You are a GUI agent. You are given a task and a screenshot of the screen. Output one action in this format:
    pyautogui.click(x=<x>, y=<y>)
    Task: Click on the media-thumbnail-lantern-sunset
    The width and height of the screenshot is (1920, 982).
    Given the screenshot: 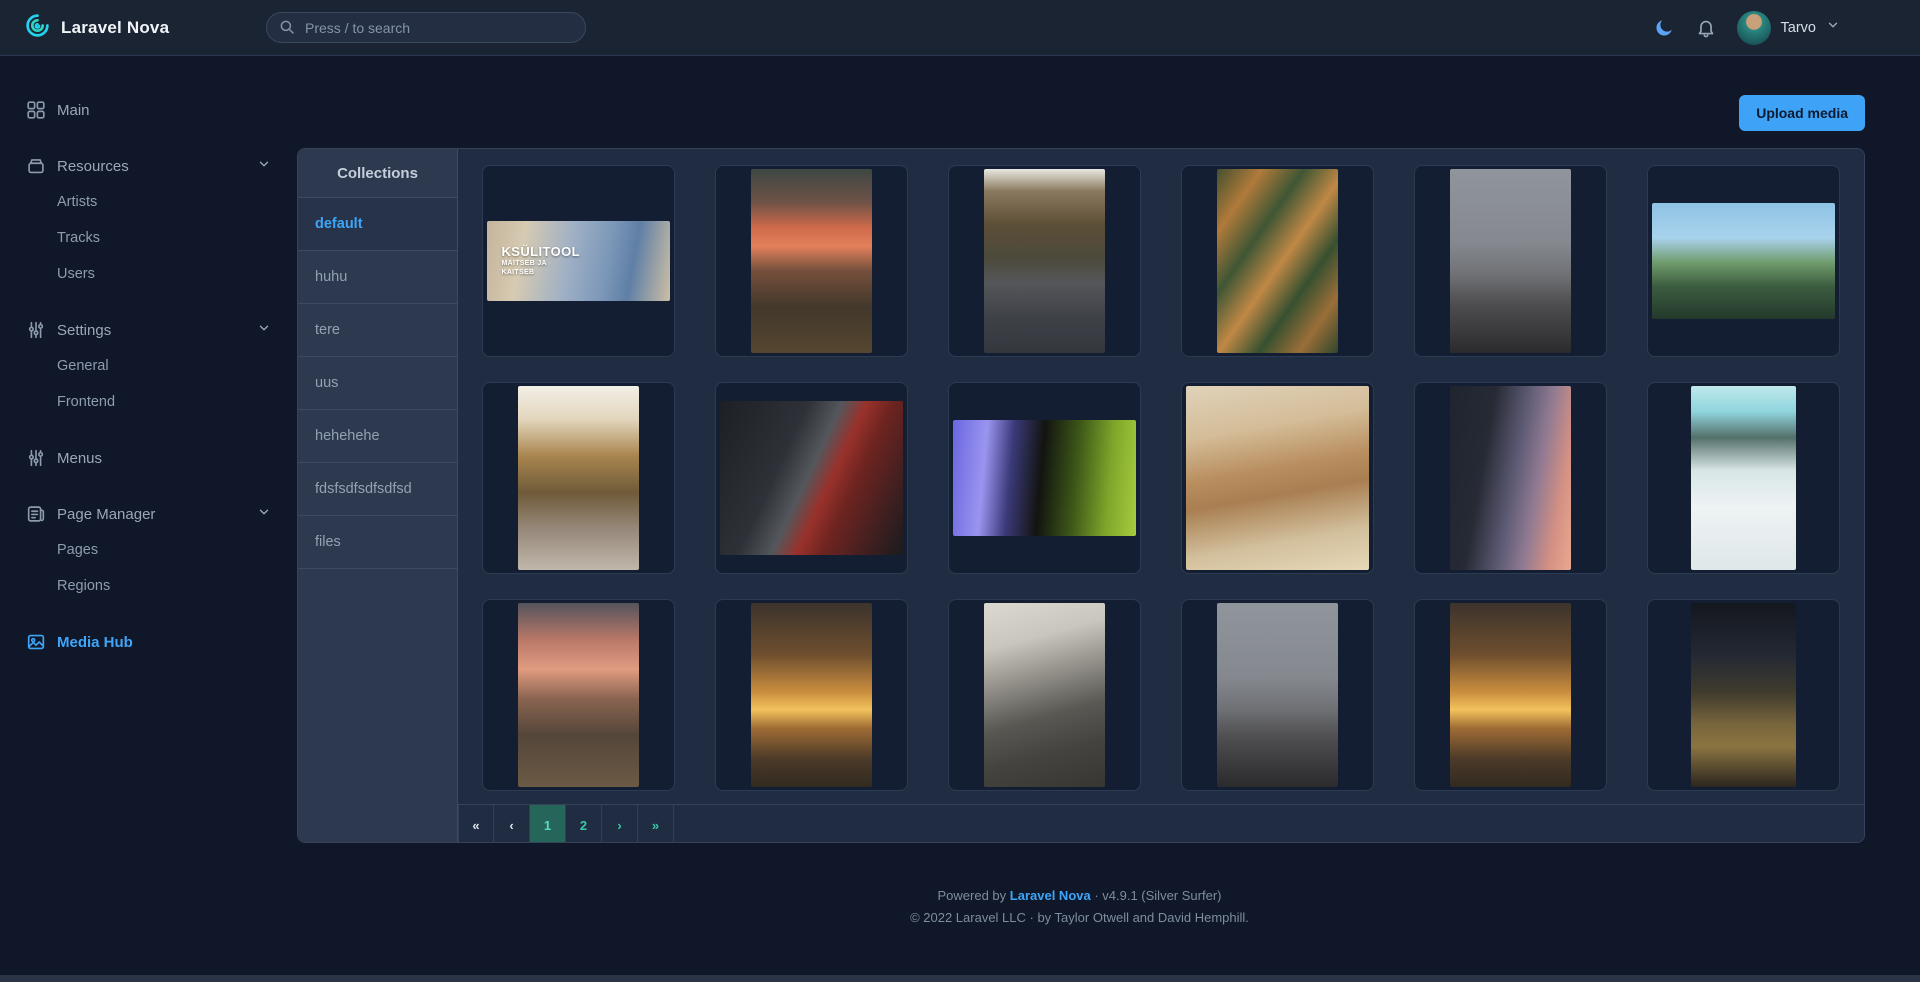 What is the action you would take?
    pyautogui.click(x=1510, y=478)
    